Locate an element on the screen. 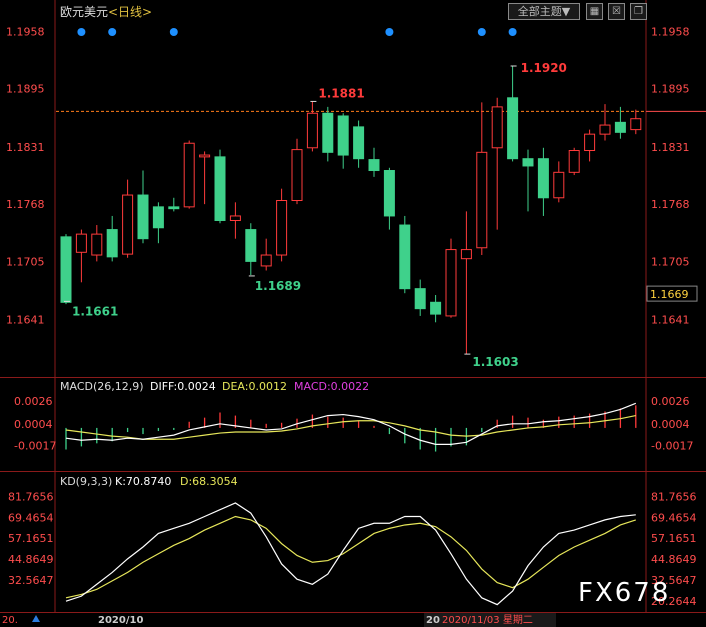  kd-axis-left-tick: 81.7656 is located at coordinates (31, 497).